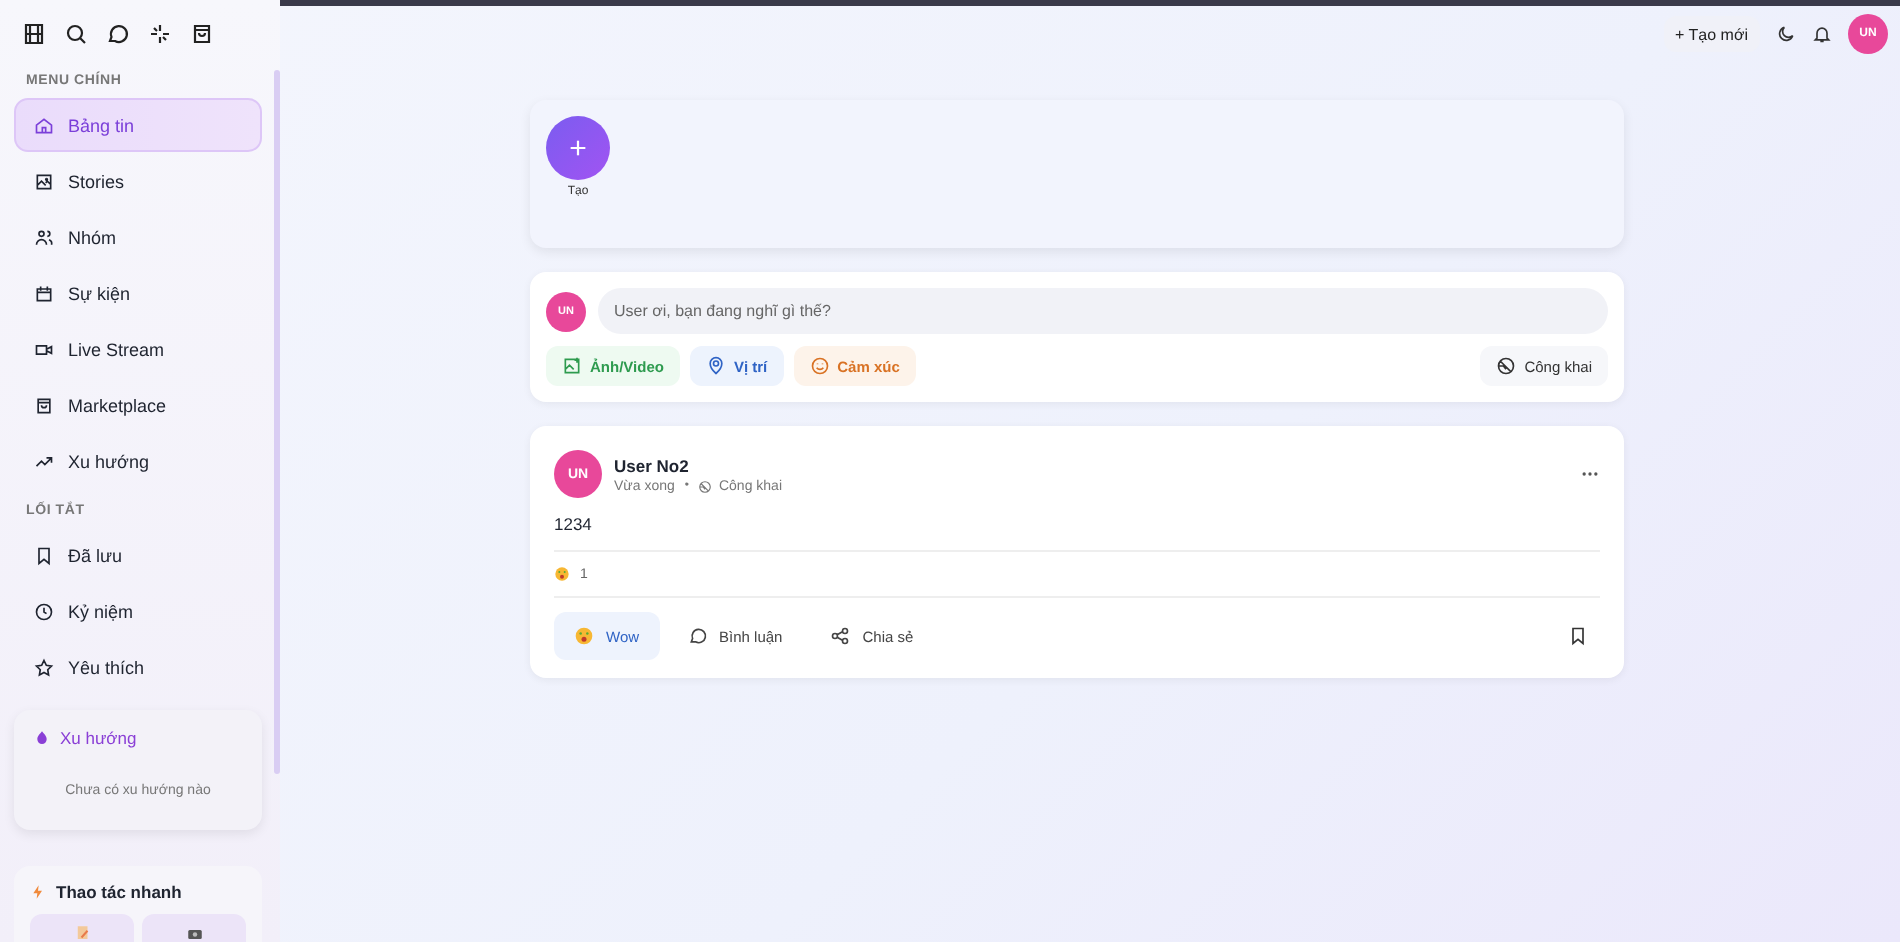 Image resolution: width=1900 pixels, height=942 pixels. Describe the element at coordinates (160, 34) in the screenshot. I see `sparkle-icon` at that location.